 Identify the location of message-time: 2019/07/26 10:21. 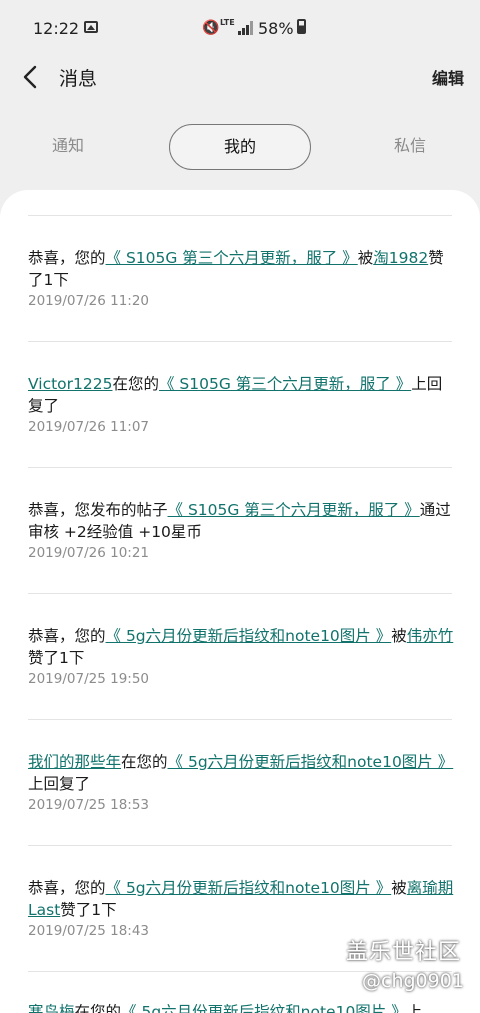
(89, 553).